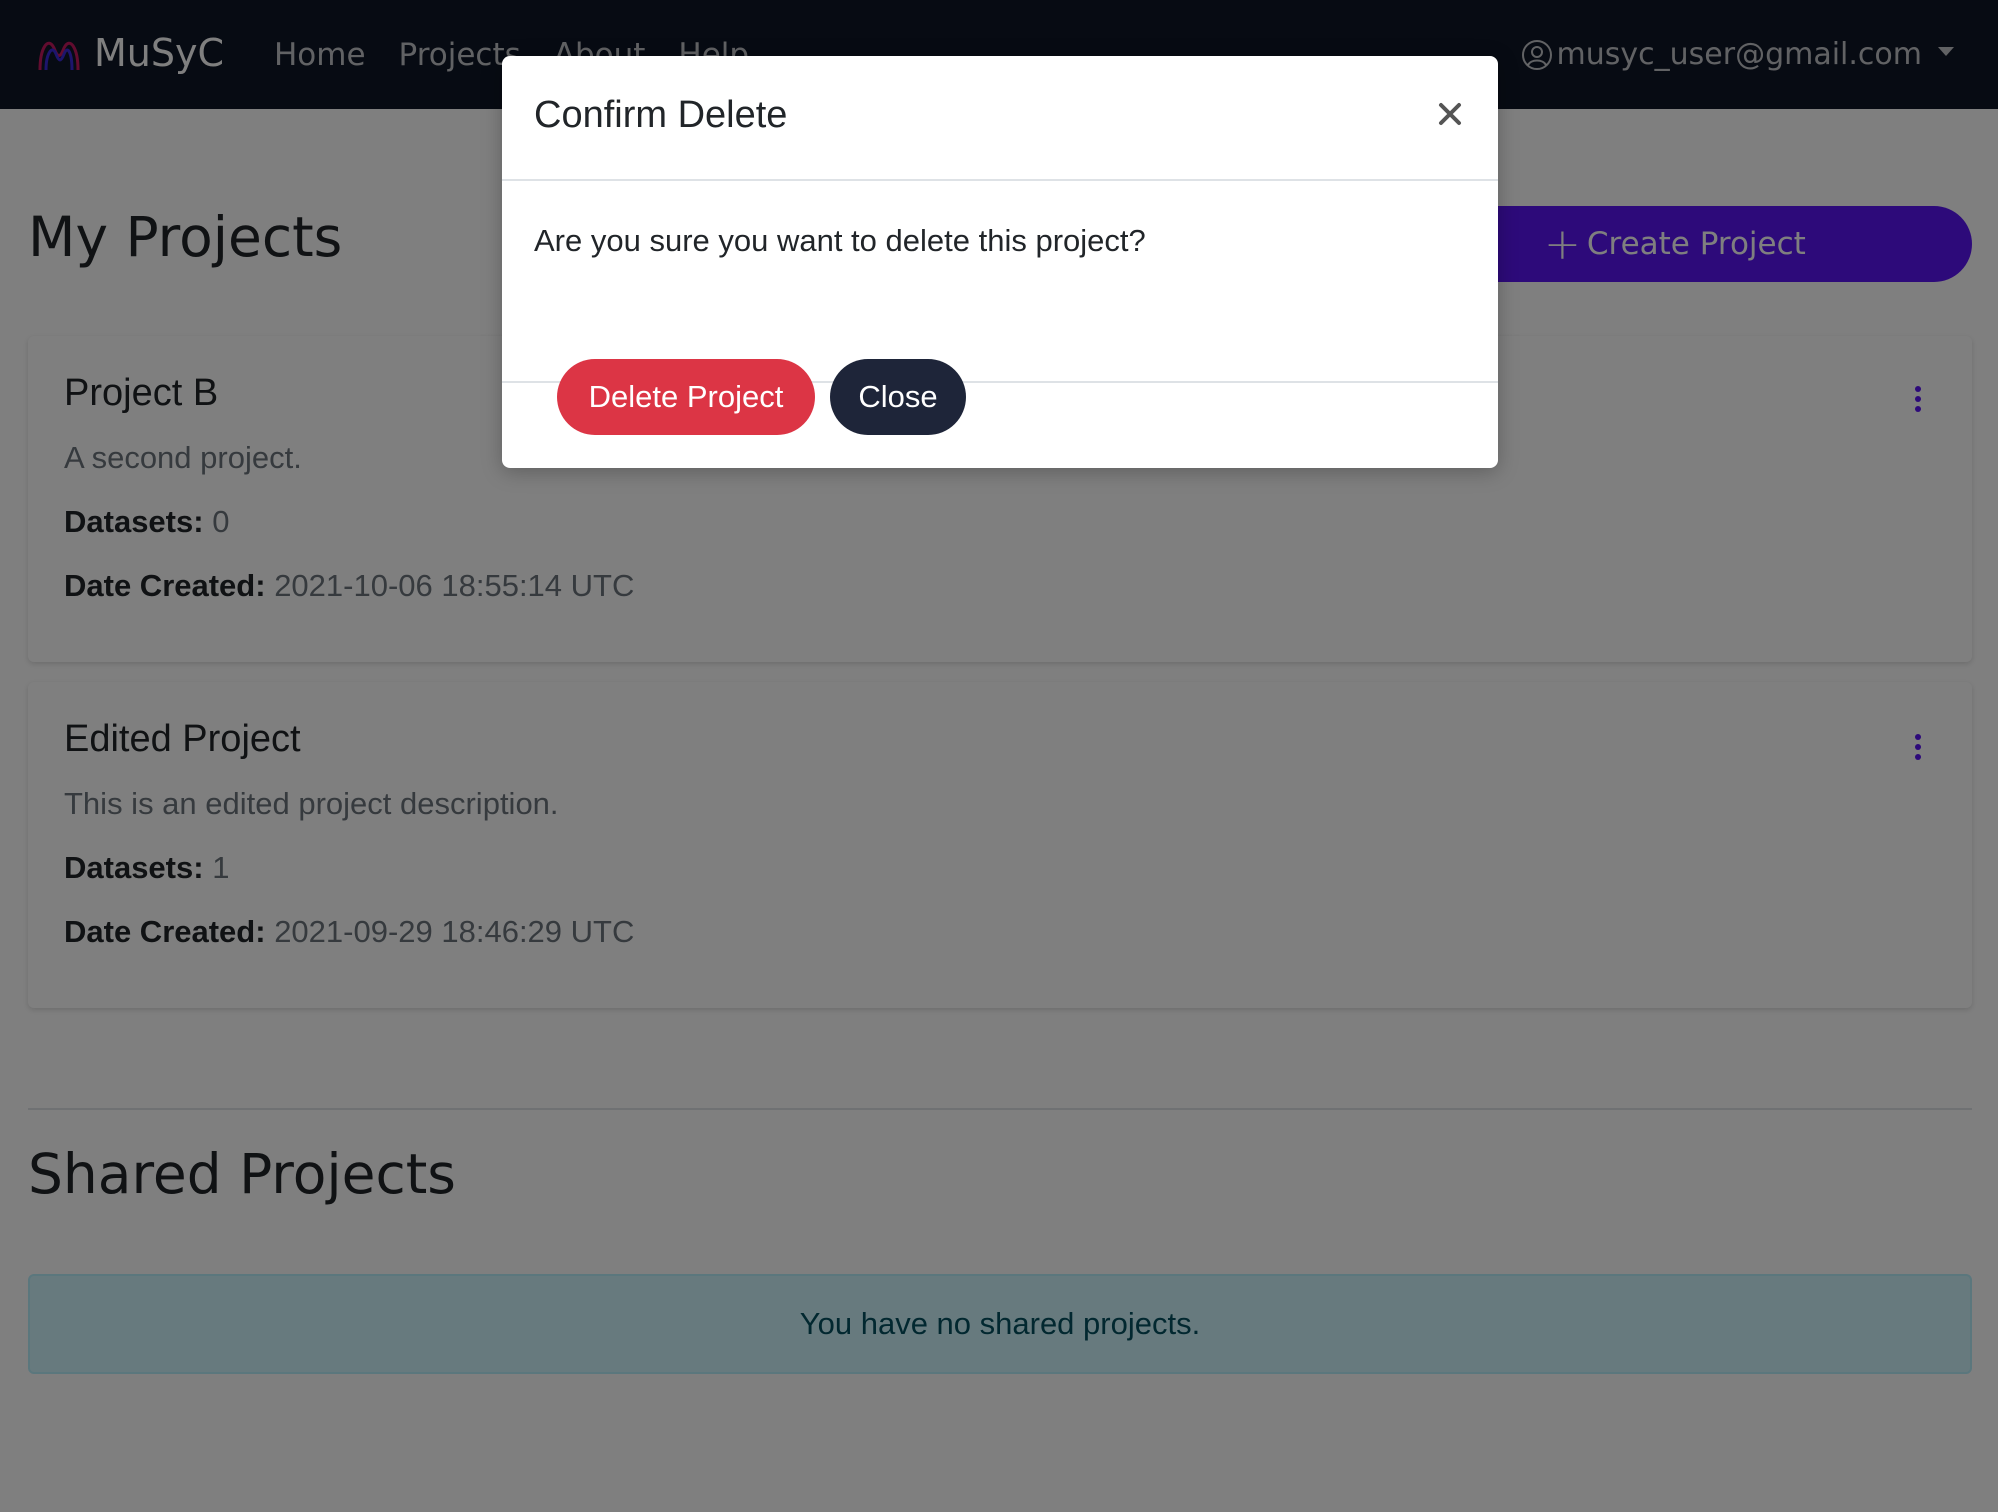 This screenshot has height=1512, width=1998. Describe the element at coordinates (686, 397) in the screenshot. I see `delete-project-button: Delete Project` at that location.